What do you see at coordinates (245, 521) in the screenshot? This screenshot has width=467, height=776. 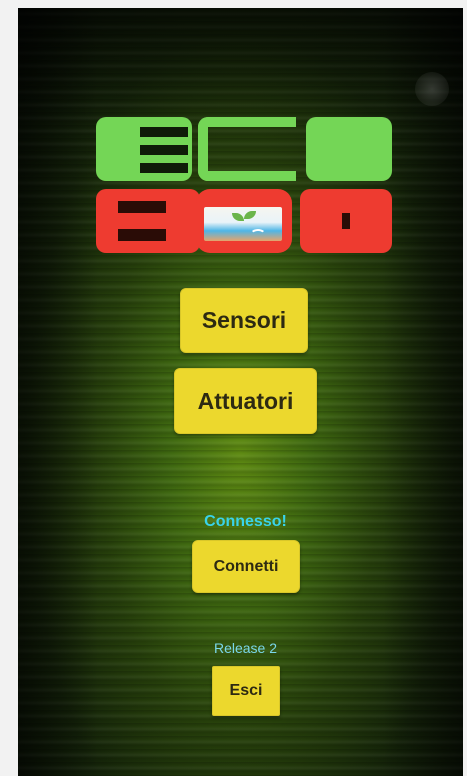 I see `connection-status: Connesso!` at bounding box center [245, 521].